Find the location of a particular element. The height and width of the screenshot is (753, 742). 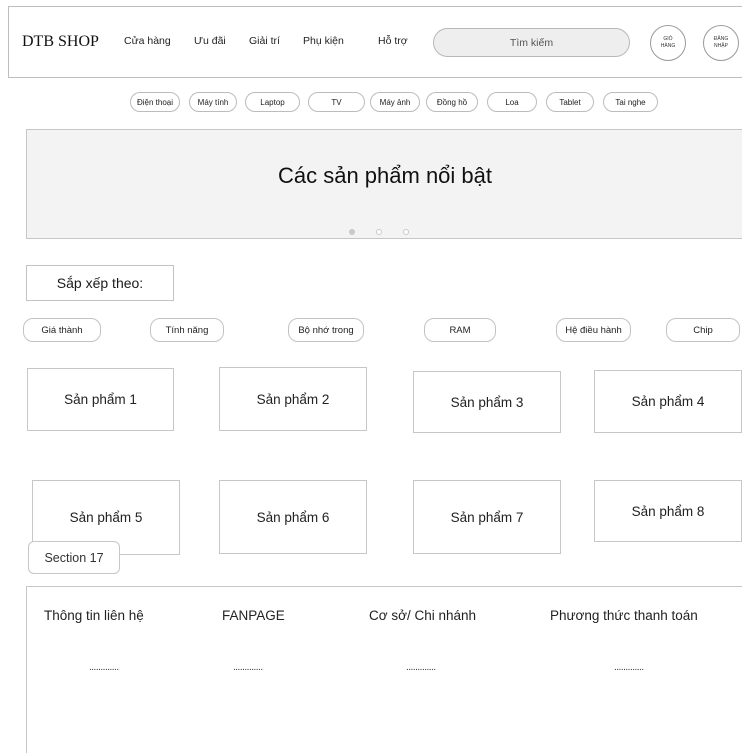

footer-contact-title: Thông tin liên hệ is located at coordinates (94, 615).